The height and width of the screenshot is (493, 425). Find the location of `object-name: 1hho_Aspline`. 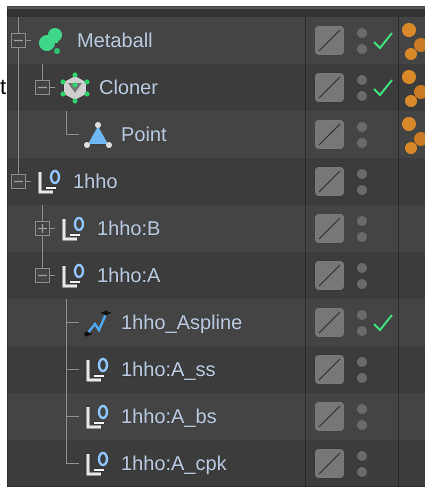

object-name: 1hho_Aspline is located at coordinates (181, 323).